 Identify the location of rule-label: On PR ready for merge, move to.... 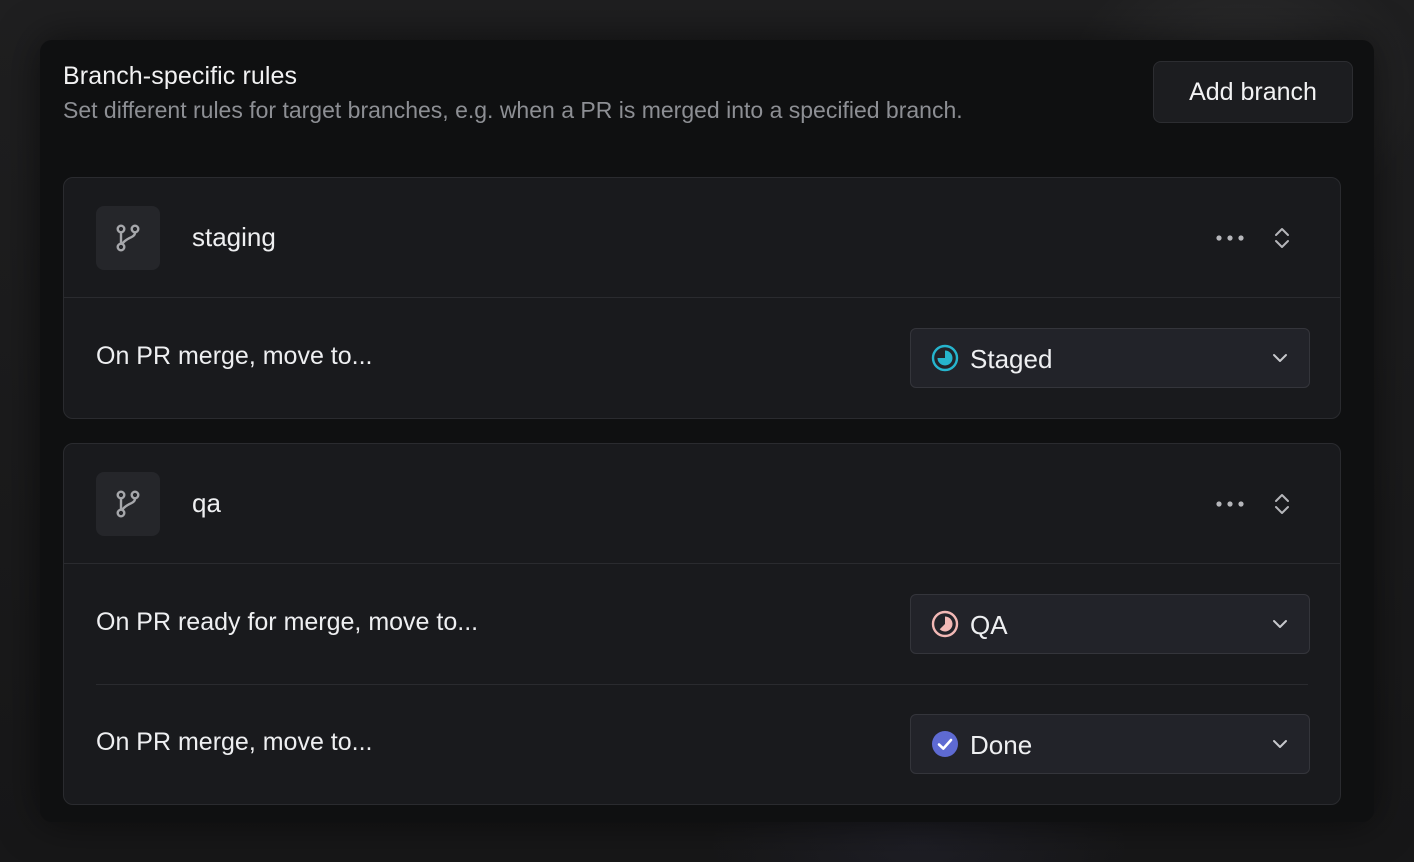
(287, 622).